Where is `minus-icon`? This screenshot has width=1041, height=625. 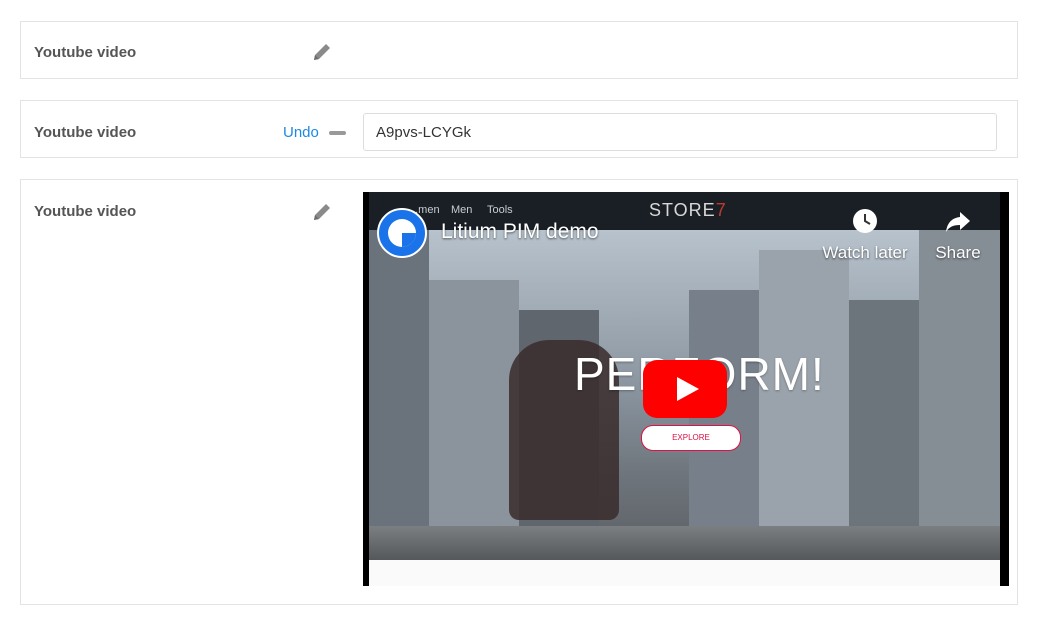 minus-icon is located at coordinates (337, 133).